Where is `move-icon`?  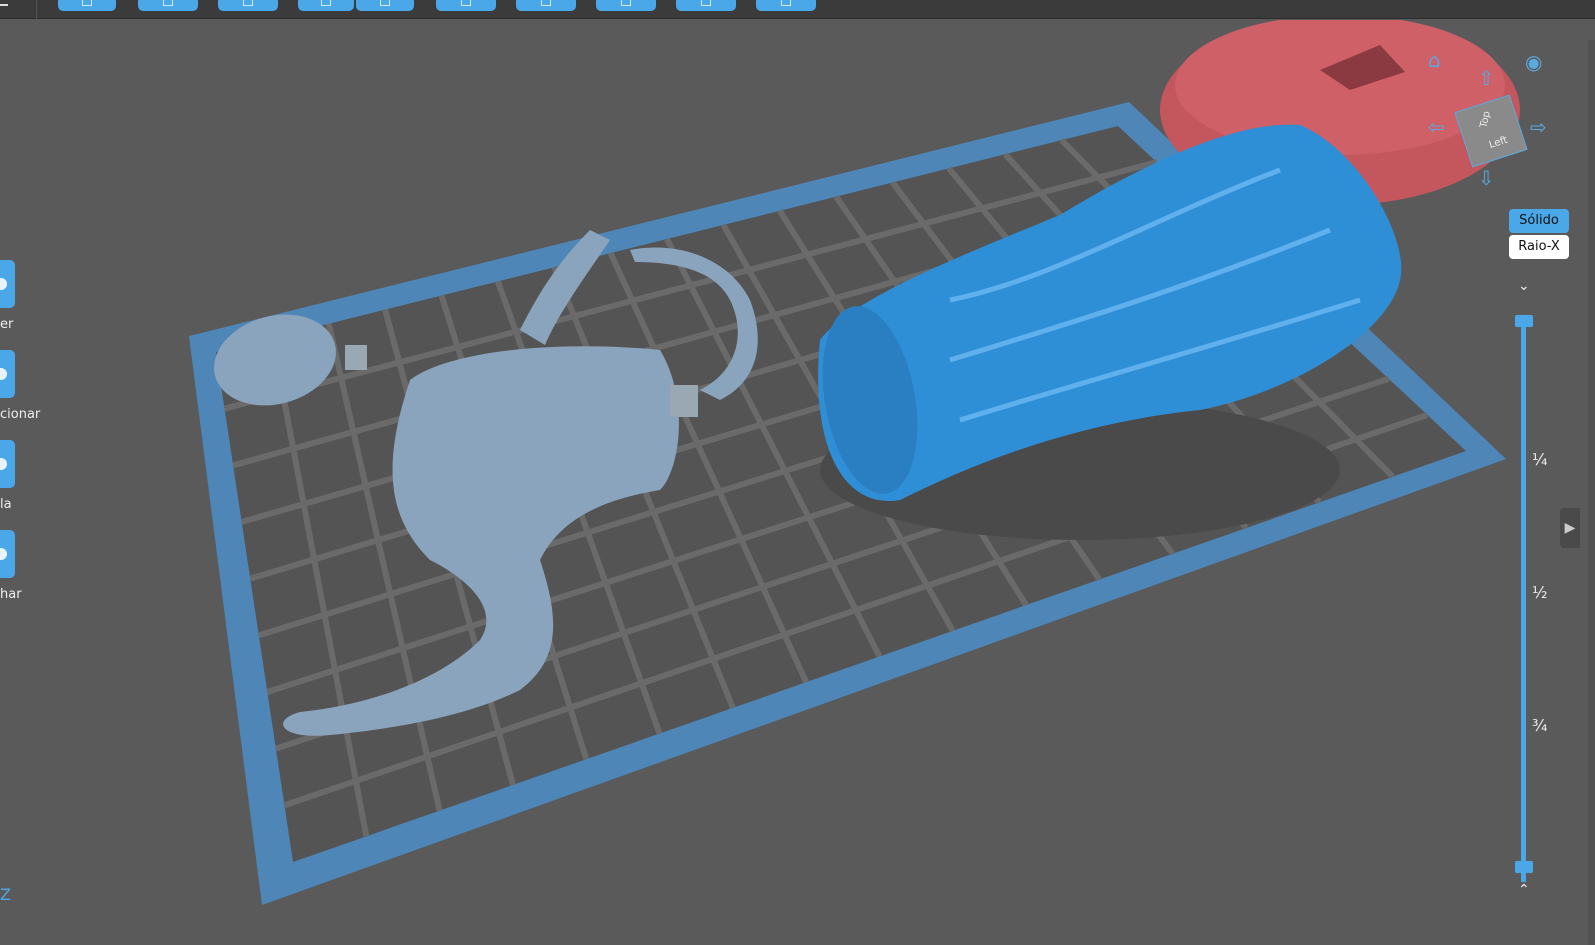 move-icon is located at coordinates (3, 284).